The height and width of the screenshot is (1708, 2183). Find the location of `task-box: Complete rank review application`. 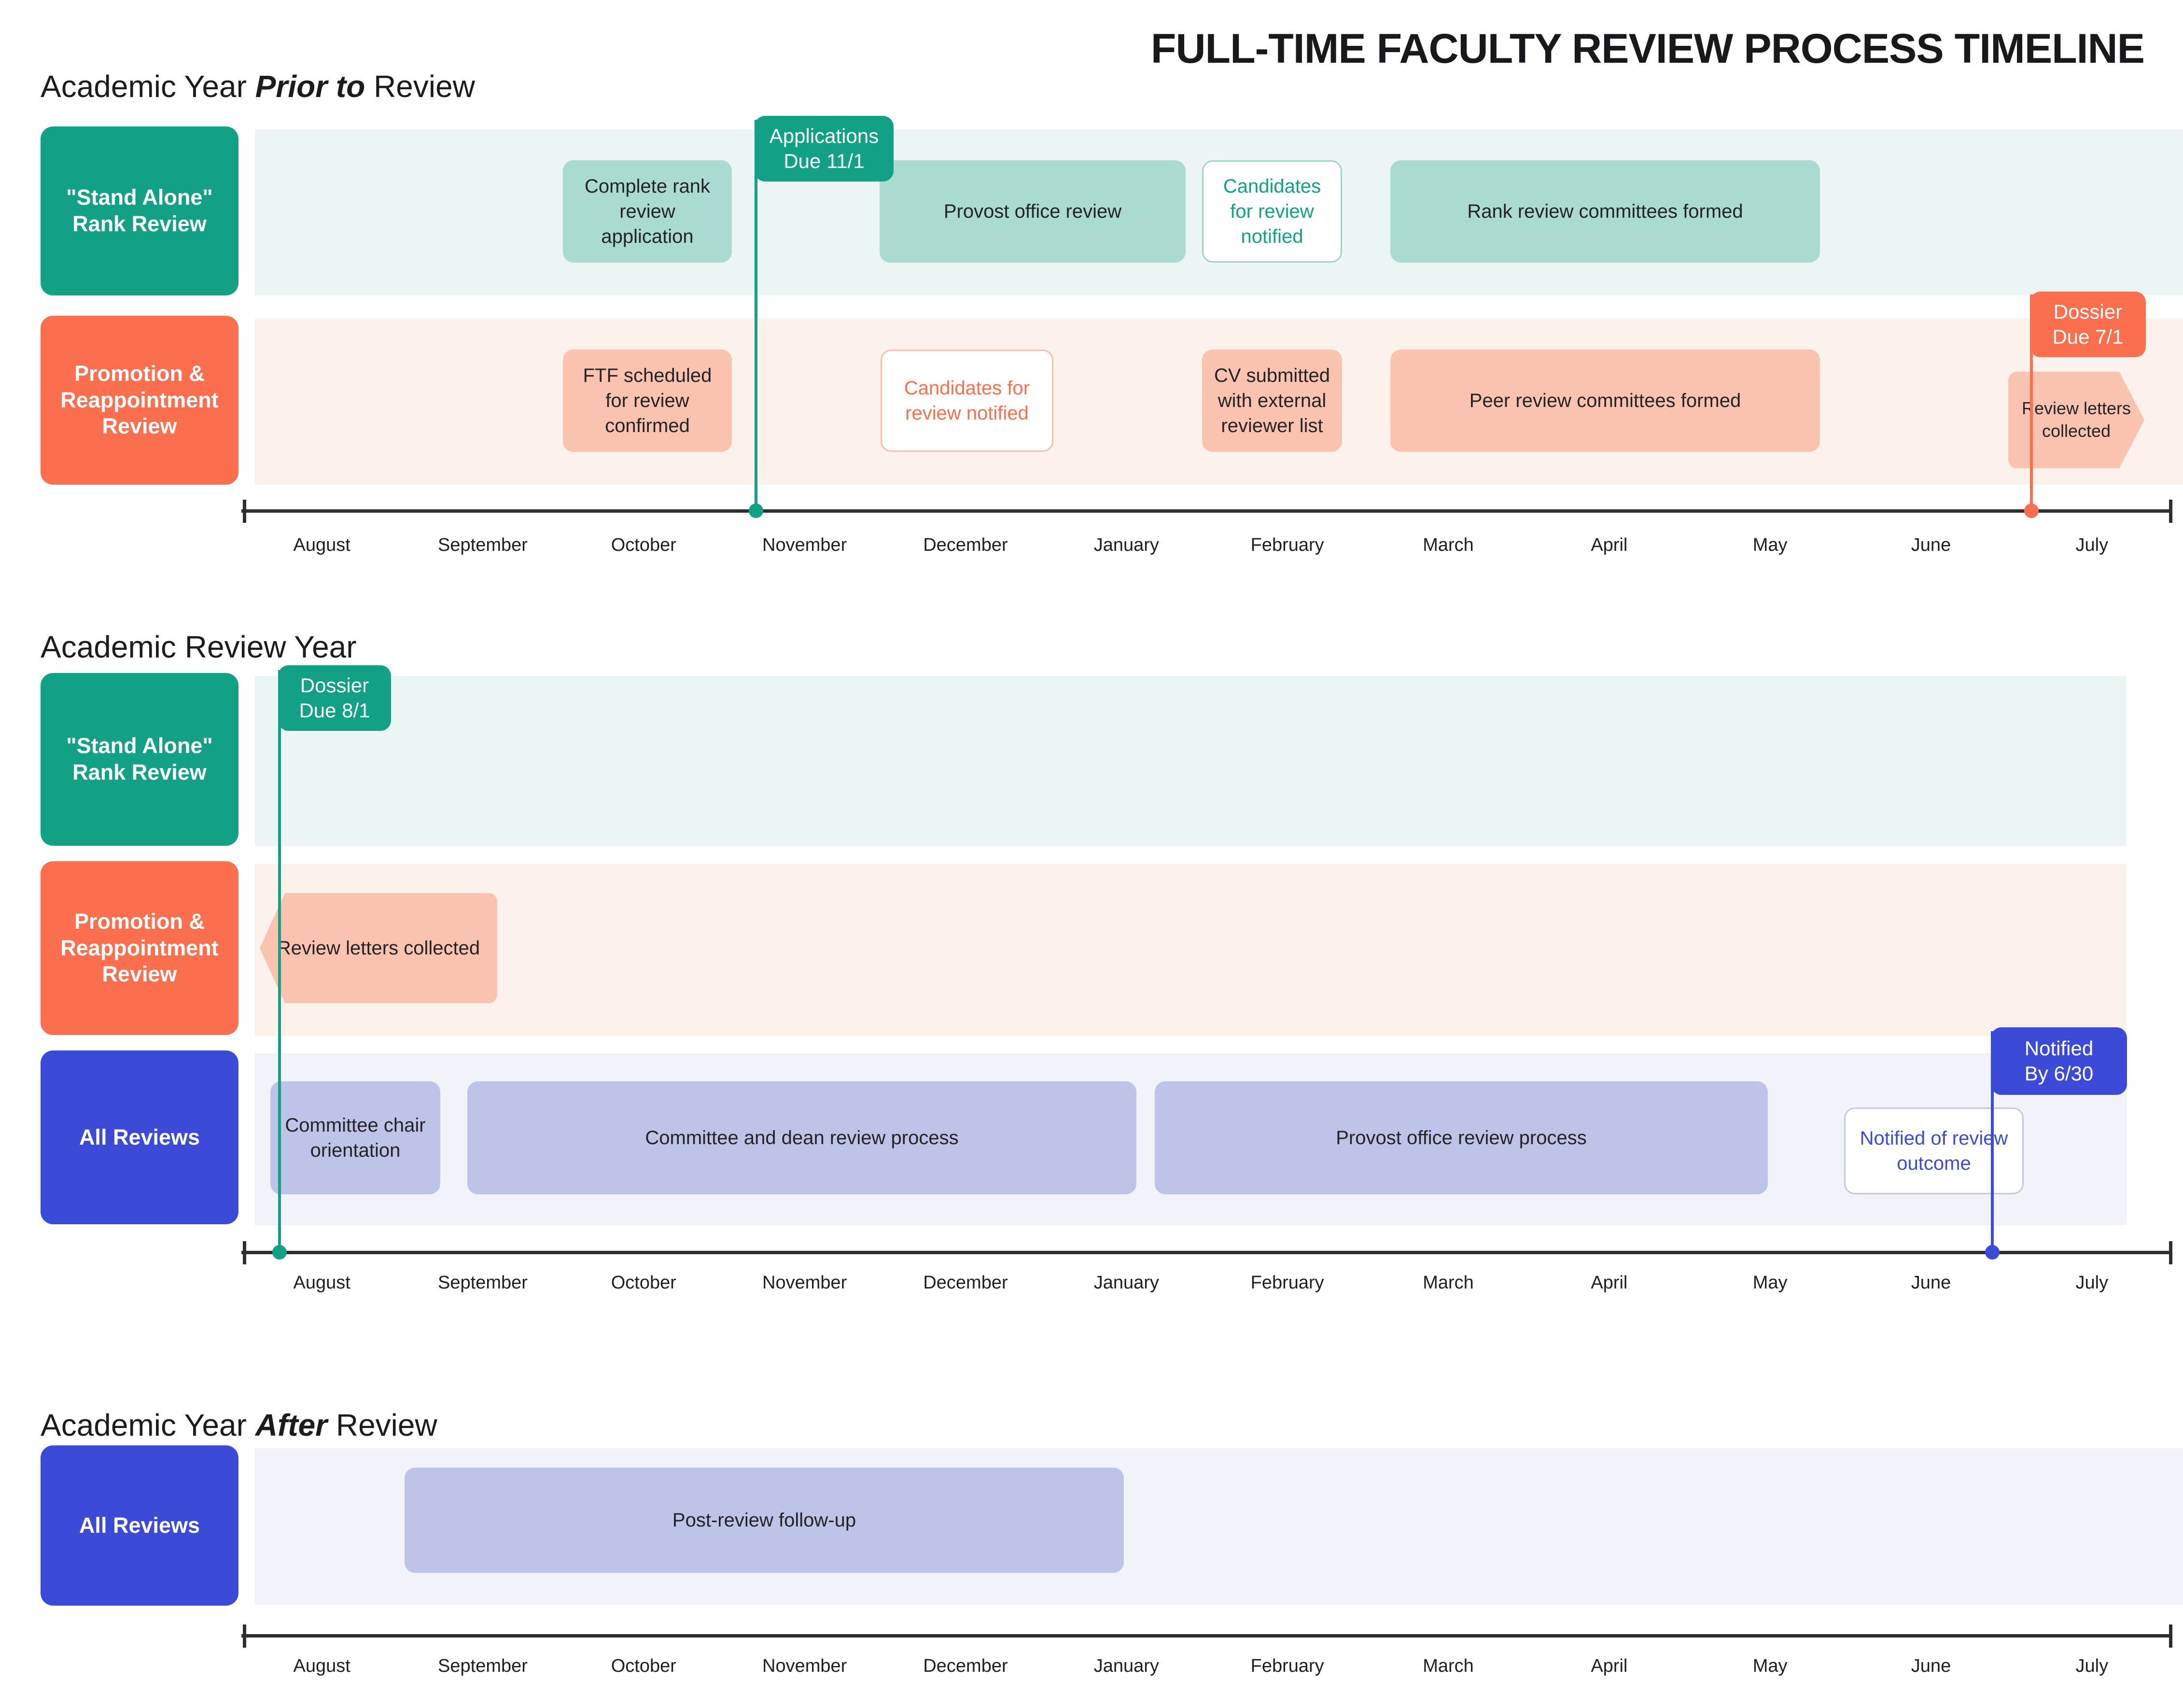

task-box: Complete rank review application is located at coordinates (647, 212).